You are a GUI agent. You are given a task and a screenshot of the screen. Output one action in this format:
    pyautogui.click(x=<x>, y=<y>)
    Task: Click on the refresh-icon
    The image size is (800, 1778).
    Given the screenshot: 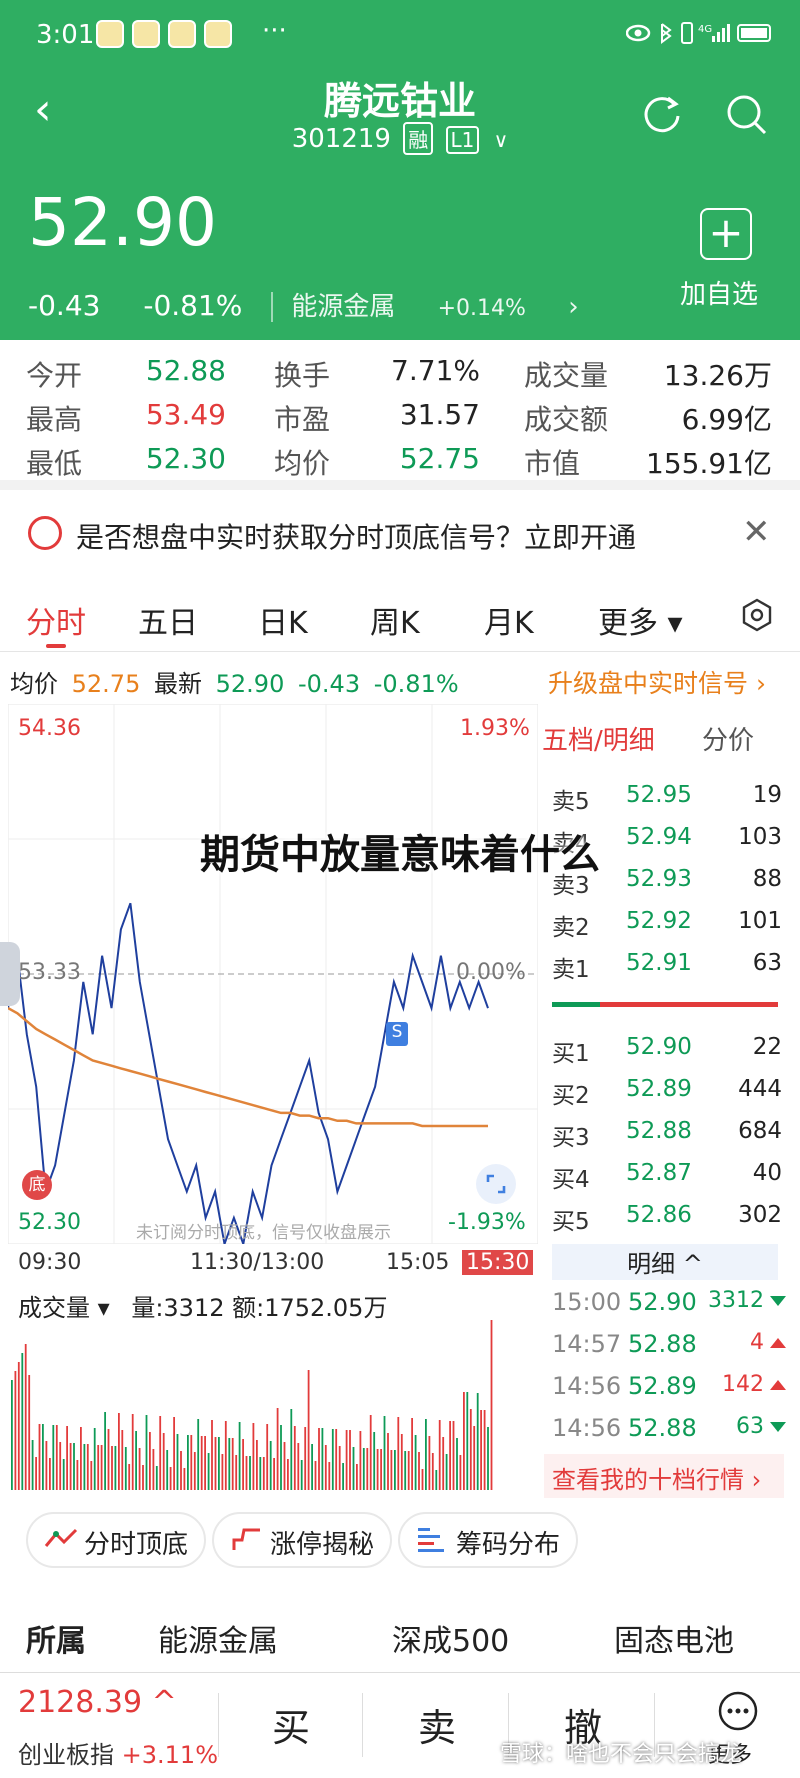 What is the action you would take?
    pyautogui.click(x=662, y=114)
    